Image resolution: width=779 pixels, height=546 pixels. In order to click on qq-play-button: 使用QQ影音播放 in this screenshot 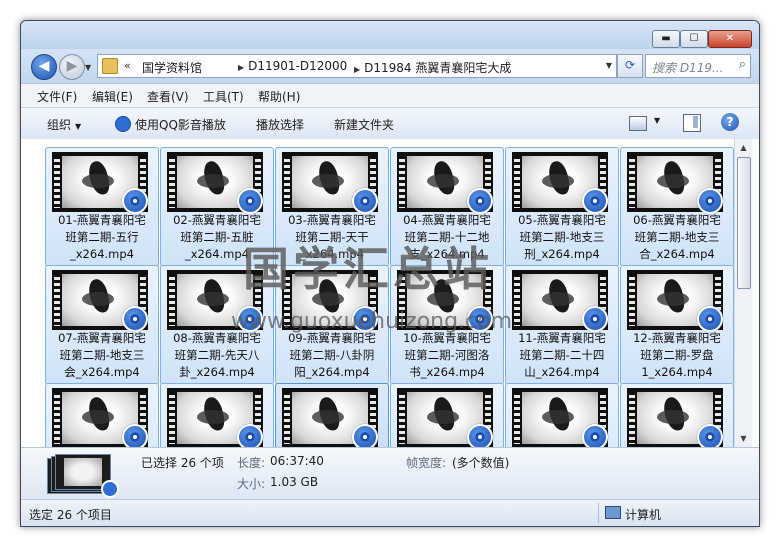, I will do `click(170, 124)`.